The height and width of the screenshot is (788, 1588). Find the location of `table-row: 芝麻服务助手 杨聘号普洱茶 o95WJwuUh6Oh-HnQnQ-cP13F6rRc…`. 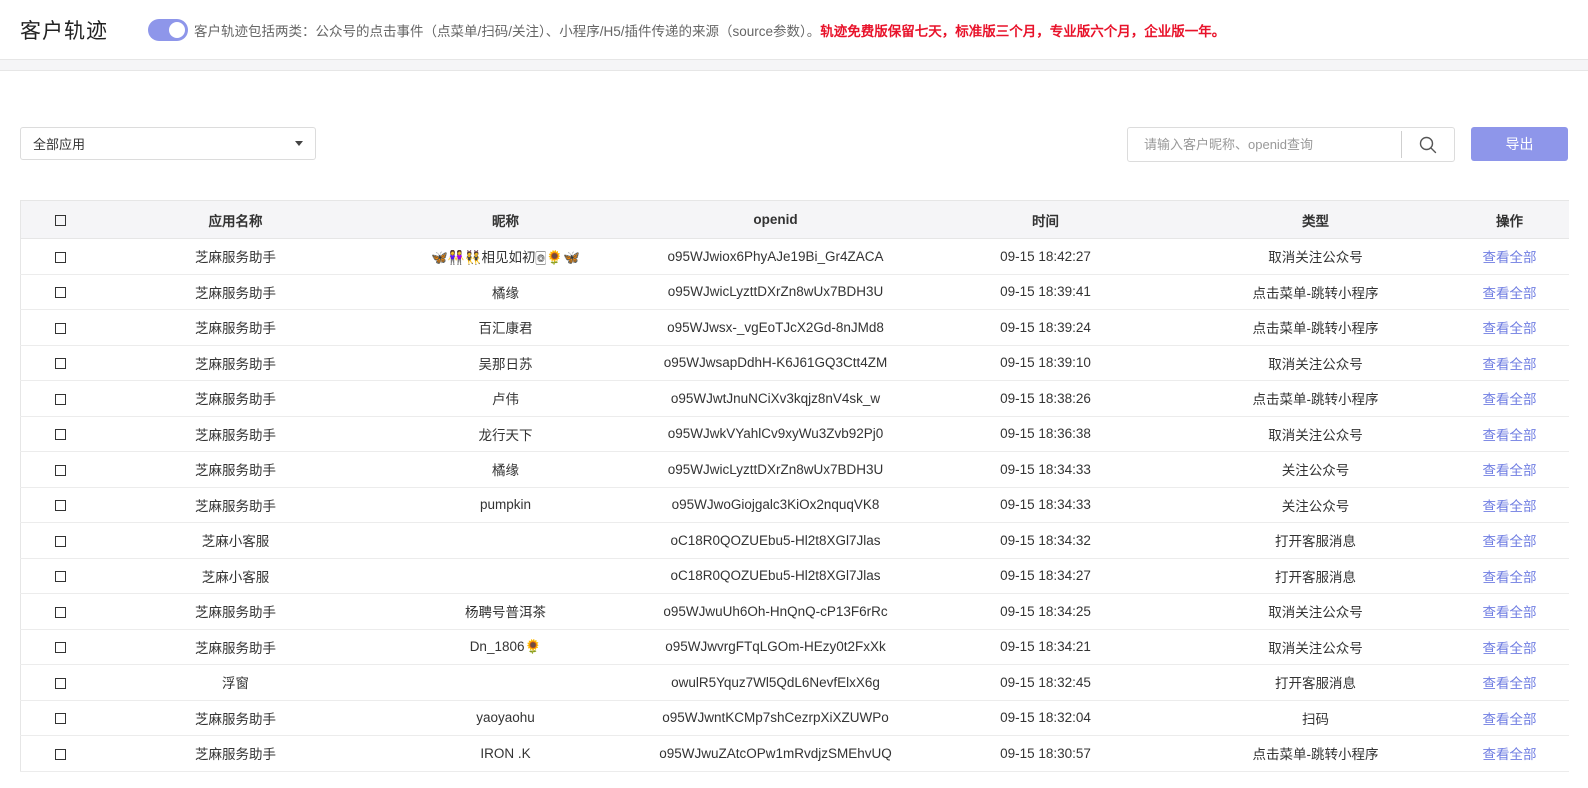

table-row: 芝麻服务助手 杨聘号普洱茶 o95WJwuUh6Oh-HnQnQ-cP13F6rRc… is located at coordinates (794, 611).